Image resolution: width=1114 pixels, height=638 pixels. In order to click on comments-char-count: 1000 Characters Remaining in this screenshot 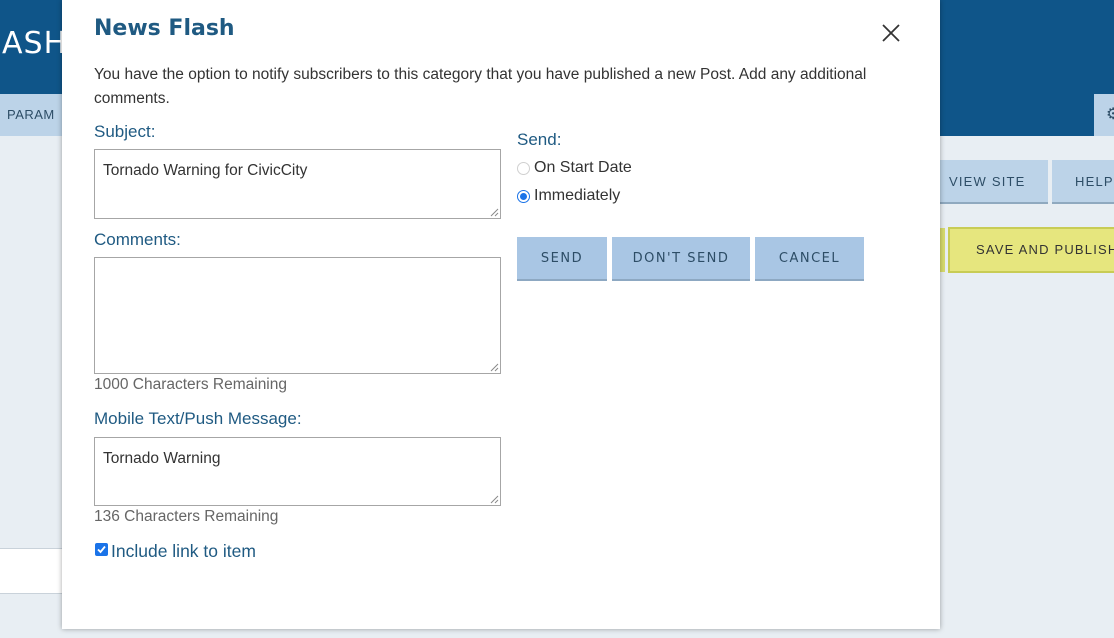, I will do `click(190, 384)`.